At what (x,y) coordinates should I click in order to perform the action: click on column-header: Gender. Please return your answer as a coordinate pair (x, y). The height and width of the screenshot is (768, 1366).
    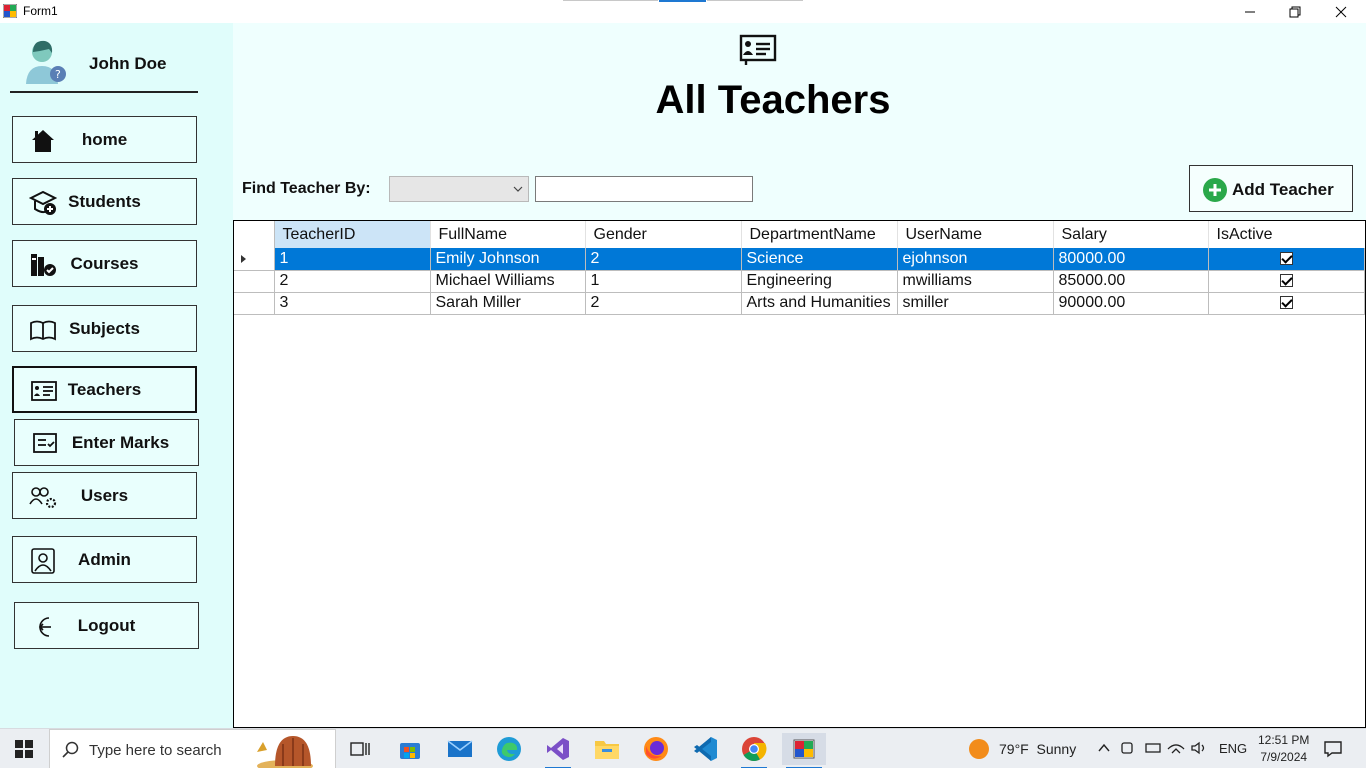
    Looking at the image, I should click on (663, 234).